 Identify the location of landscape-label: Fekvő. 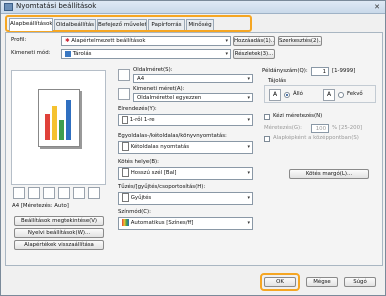
(355, 94).